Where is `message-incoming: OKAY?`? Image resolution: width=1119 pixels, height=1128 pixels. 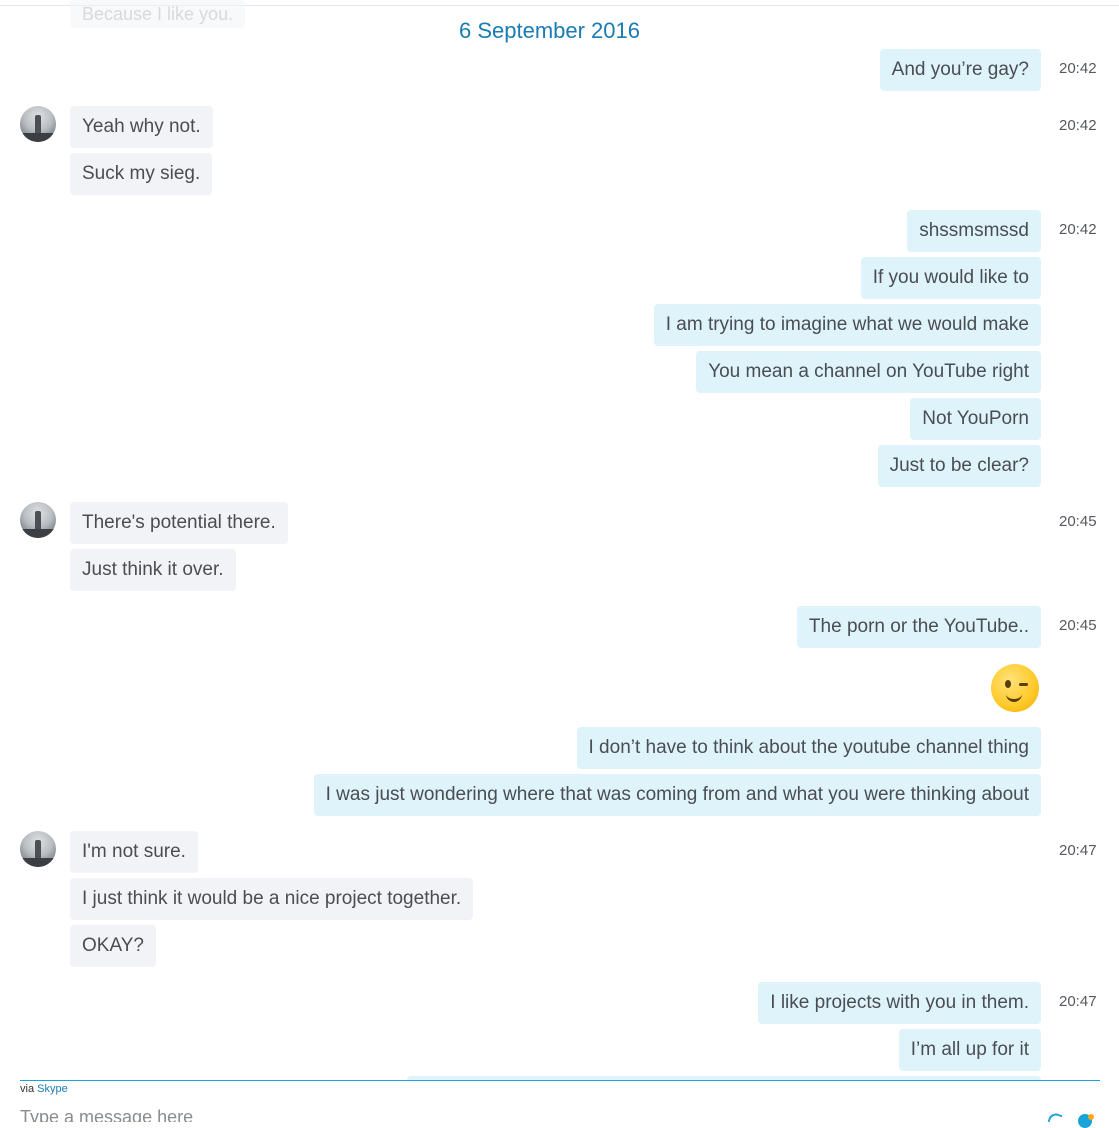 message-incoming: OKAY? is located at coordinates (113, 946).